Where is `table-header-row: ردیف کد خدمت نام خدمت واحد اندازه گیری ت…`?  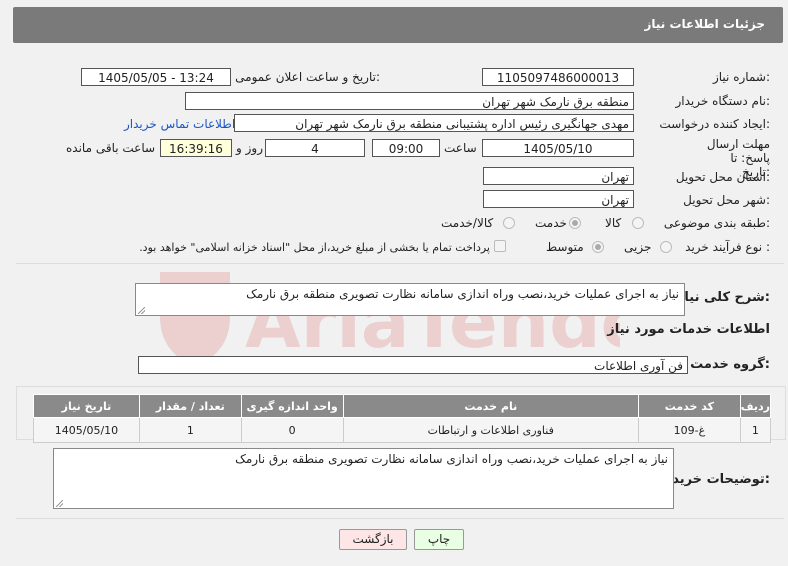
table-header-row: ردیف کد خدمت نام خدمت واحد اندازه گیری ت… is located at coordinates (402, 406).